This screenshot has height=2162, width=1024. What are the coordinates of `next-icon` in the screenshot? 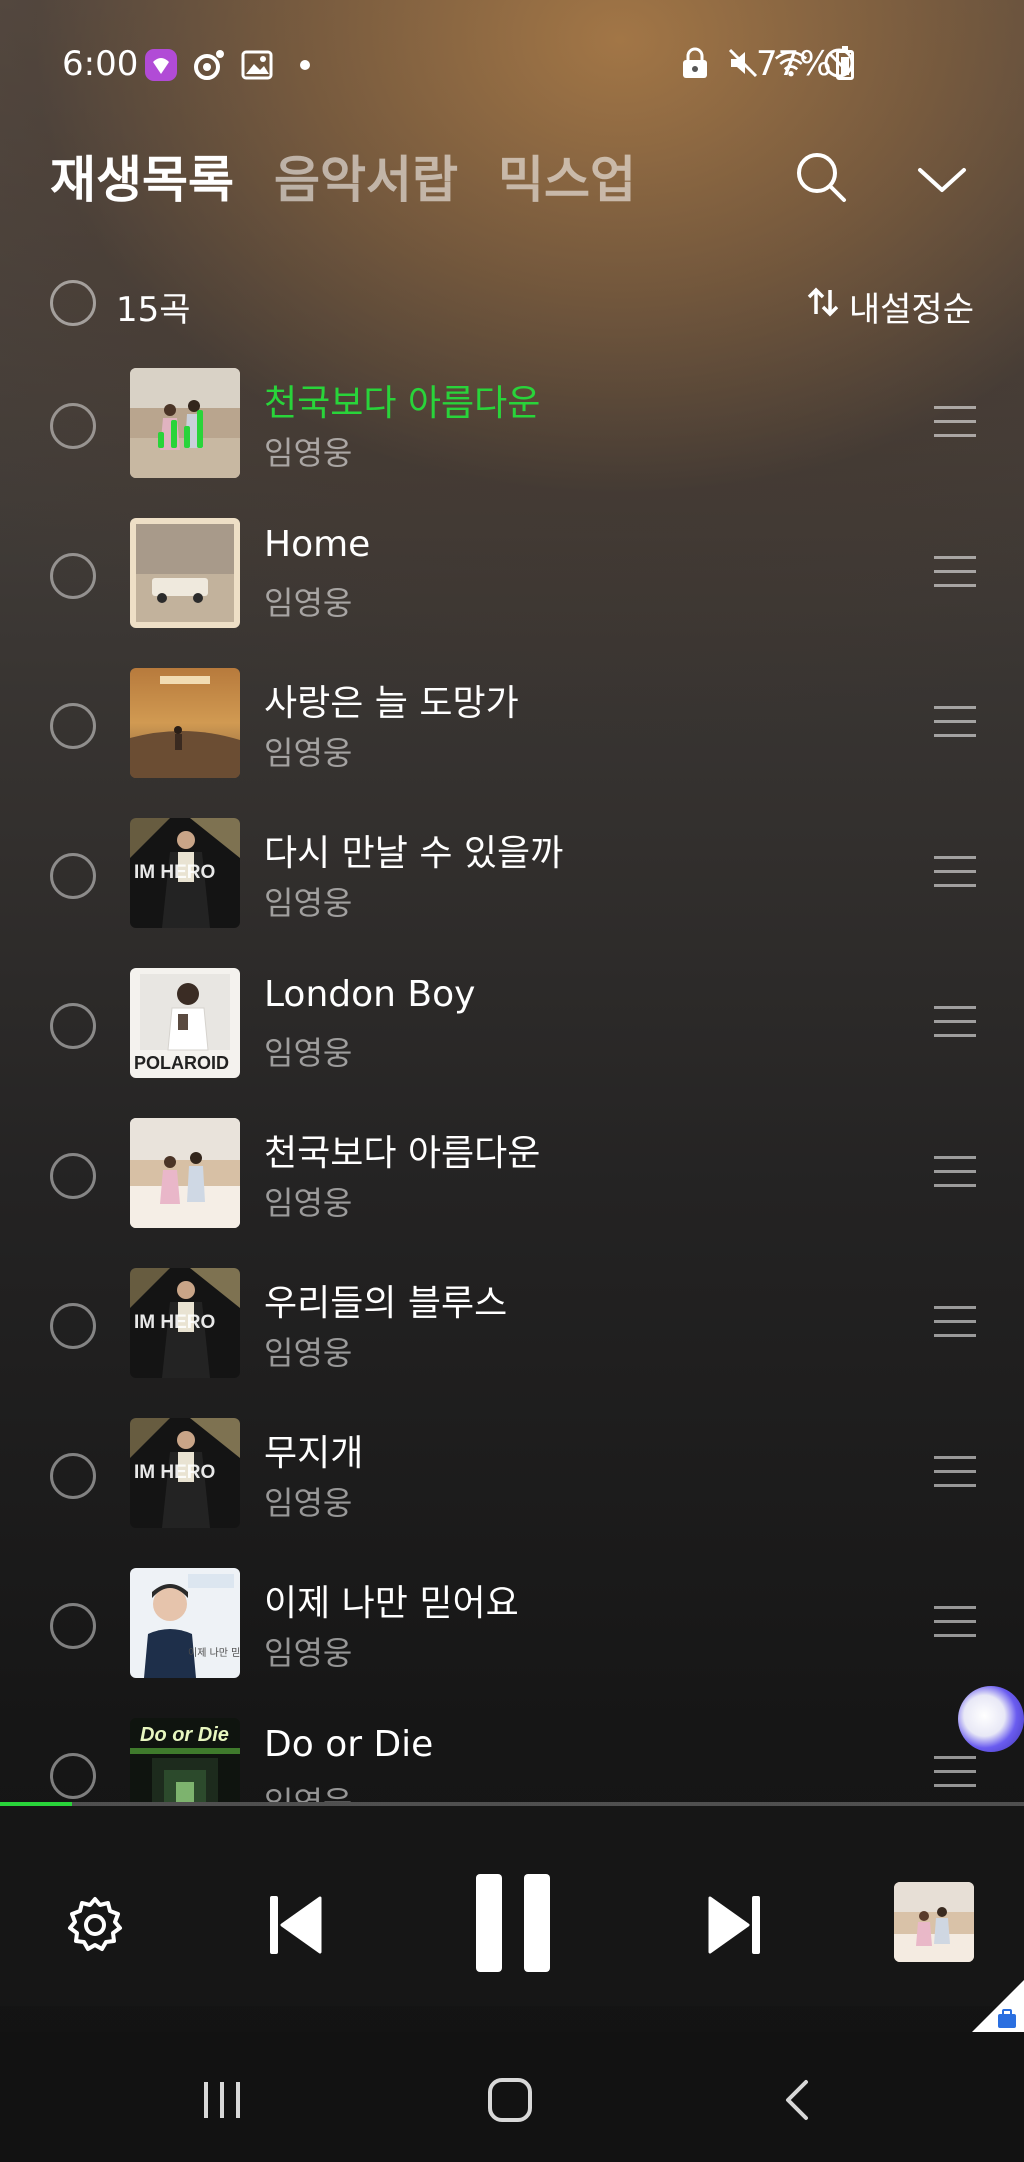 It's located at (734, 1927).